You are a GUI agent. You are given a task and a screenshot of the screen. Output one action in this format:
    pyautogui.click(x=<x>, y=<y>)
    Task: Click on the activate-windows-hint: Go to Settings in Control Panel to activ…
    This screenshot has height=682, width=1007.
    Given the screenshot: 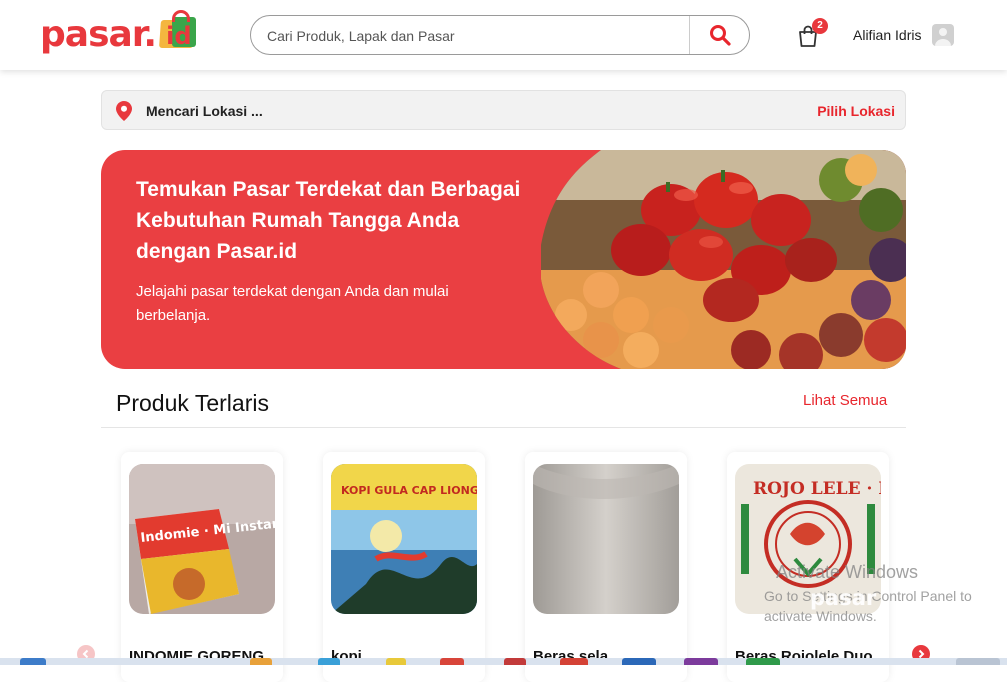 What is the action you would take?
    pyautogui.click(x=868, y=606)
    